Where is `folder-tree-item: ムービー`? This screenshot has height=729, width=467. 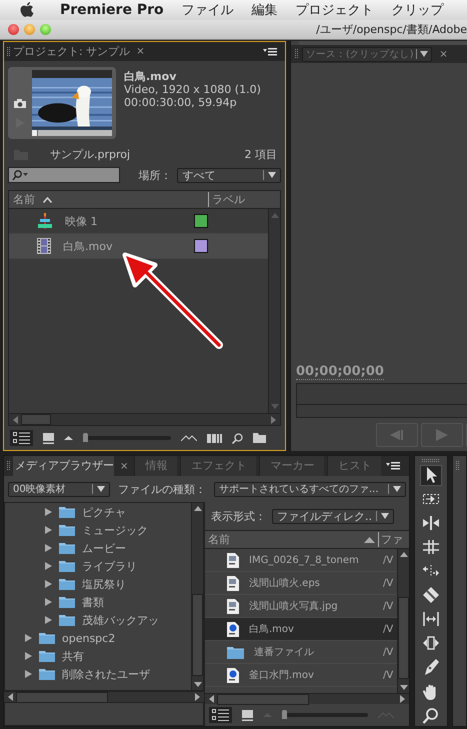
folder-tree-item: ムービー is located at coordinates (98, 548).